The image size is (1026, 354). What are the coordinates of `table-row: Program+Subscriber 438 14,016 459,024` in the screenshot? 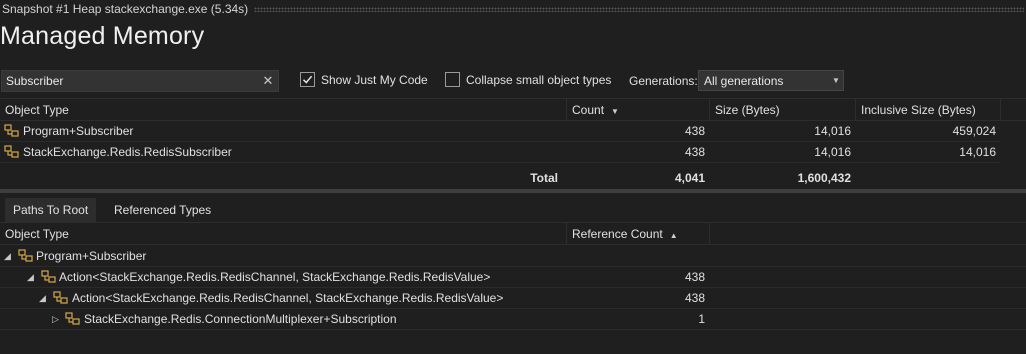 It's located at (500, 131).